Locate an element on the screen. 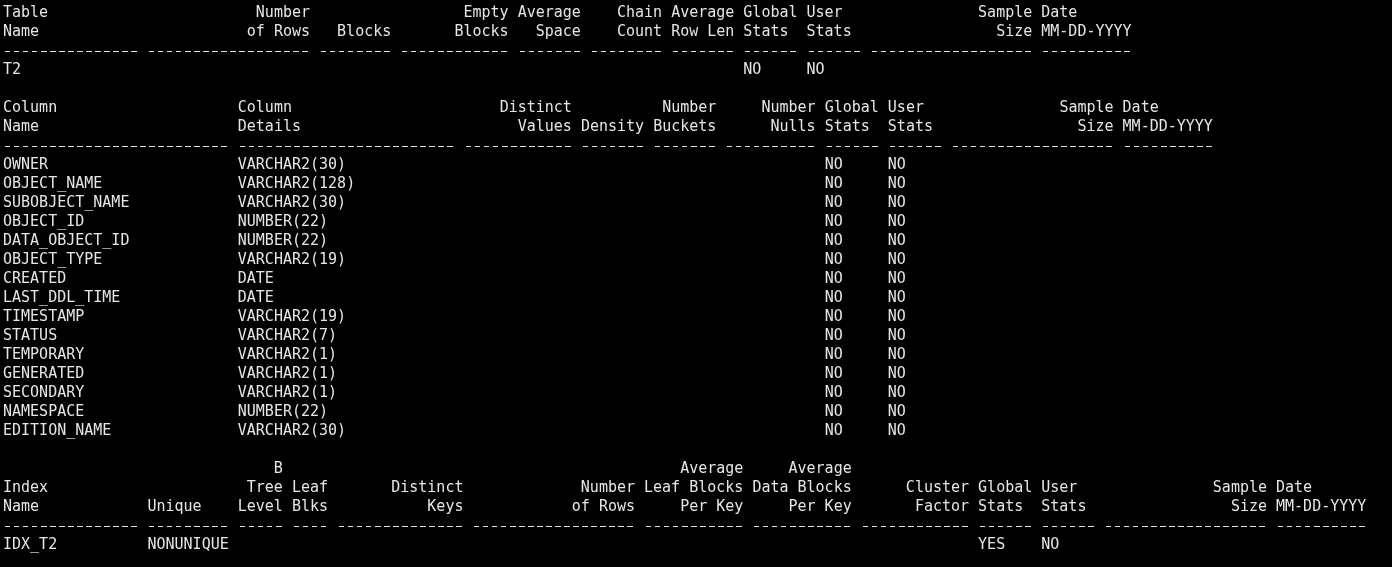 This screenshot has height=567, width=1392. column-header: Details is located at coordinates (269, 126).